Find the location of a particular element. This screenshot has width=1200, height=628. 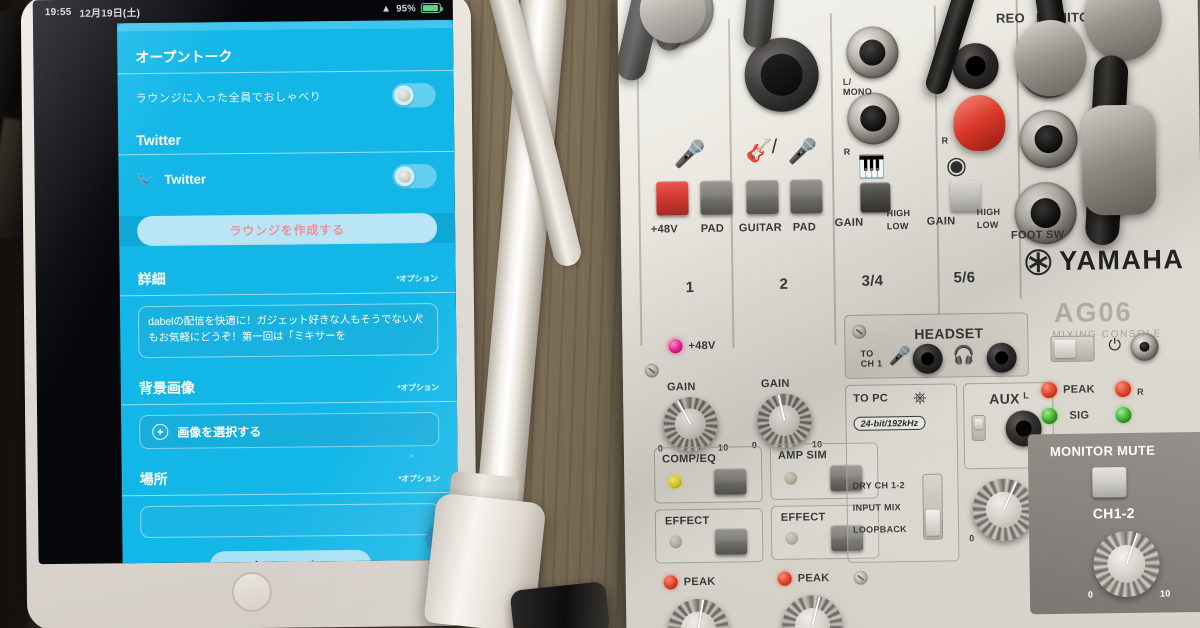

input-mix-option: INPUT MIX is located at coordinates (876, 507).